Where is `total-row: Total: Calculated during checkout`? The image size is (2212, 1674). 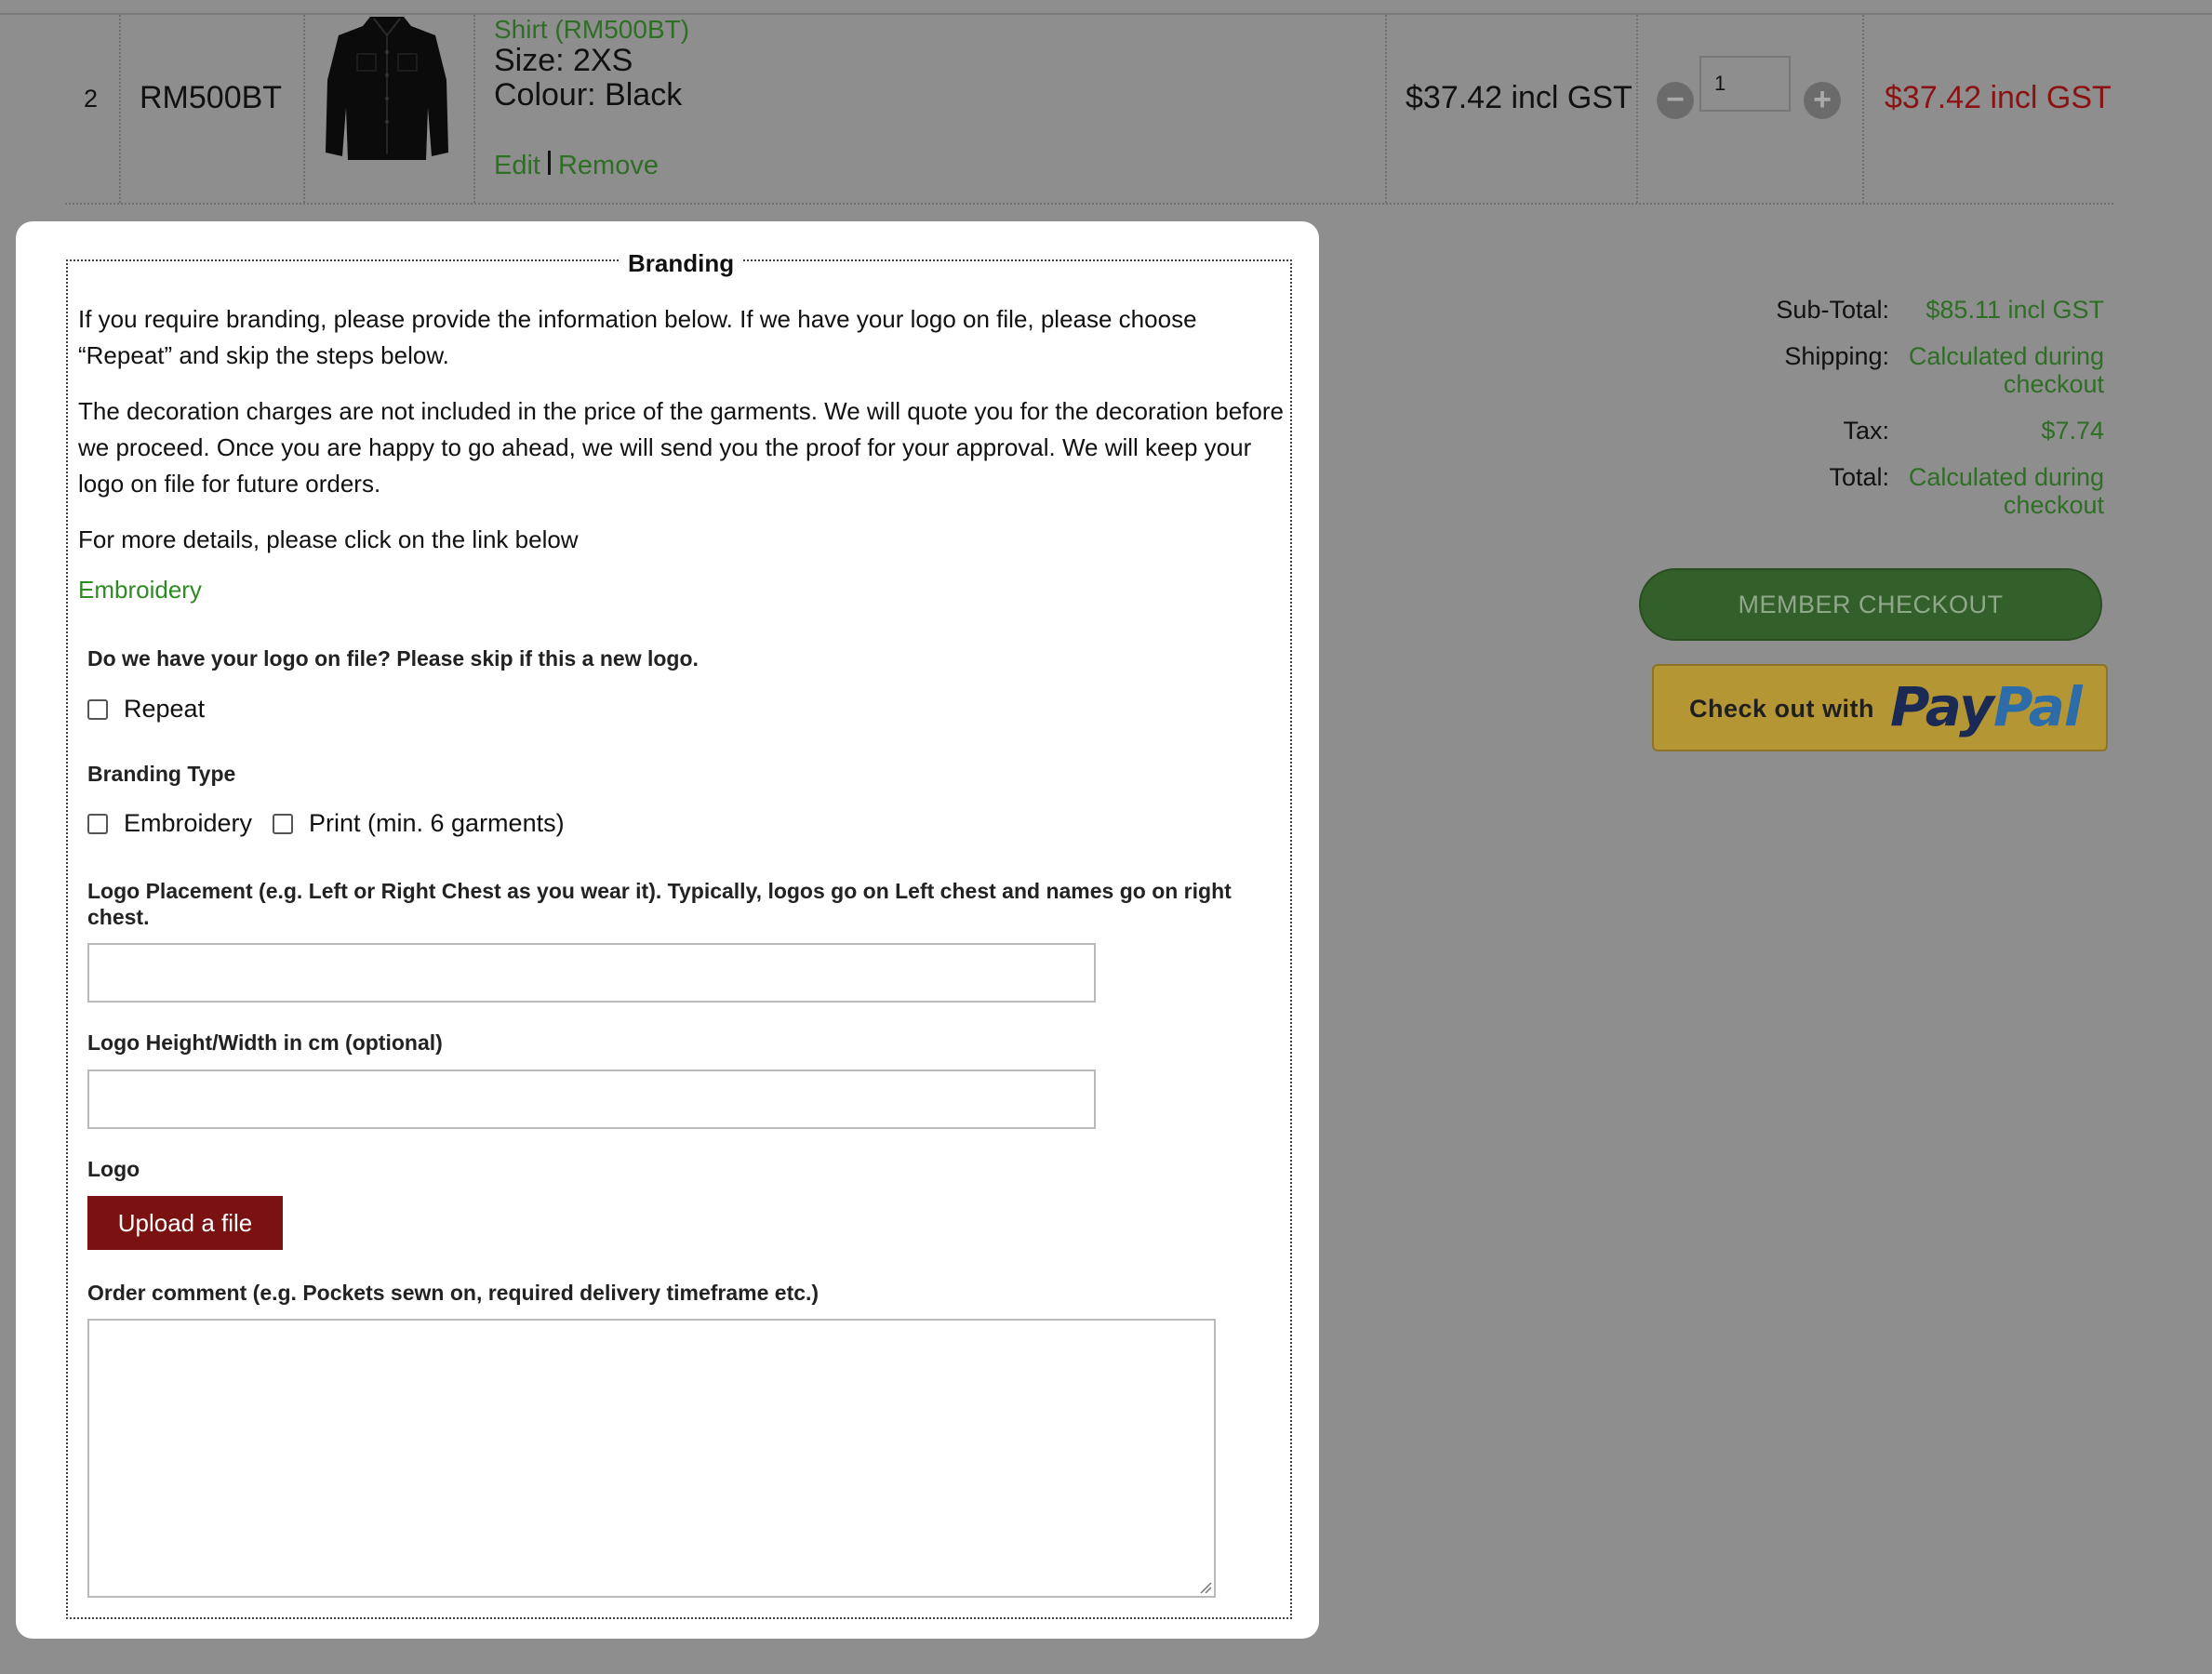
total-row: Total: Calculated during checkout is located at coordinates (1908, 500).